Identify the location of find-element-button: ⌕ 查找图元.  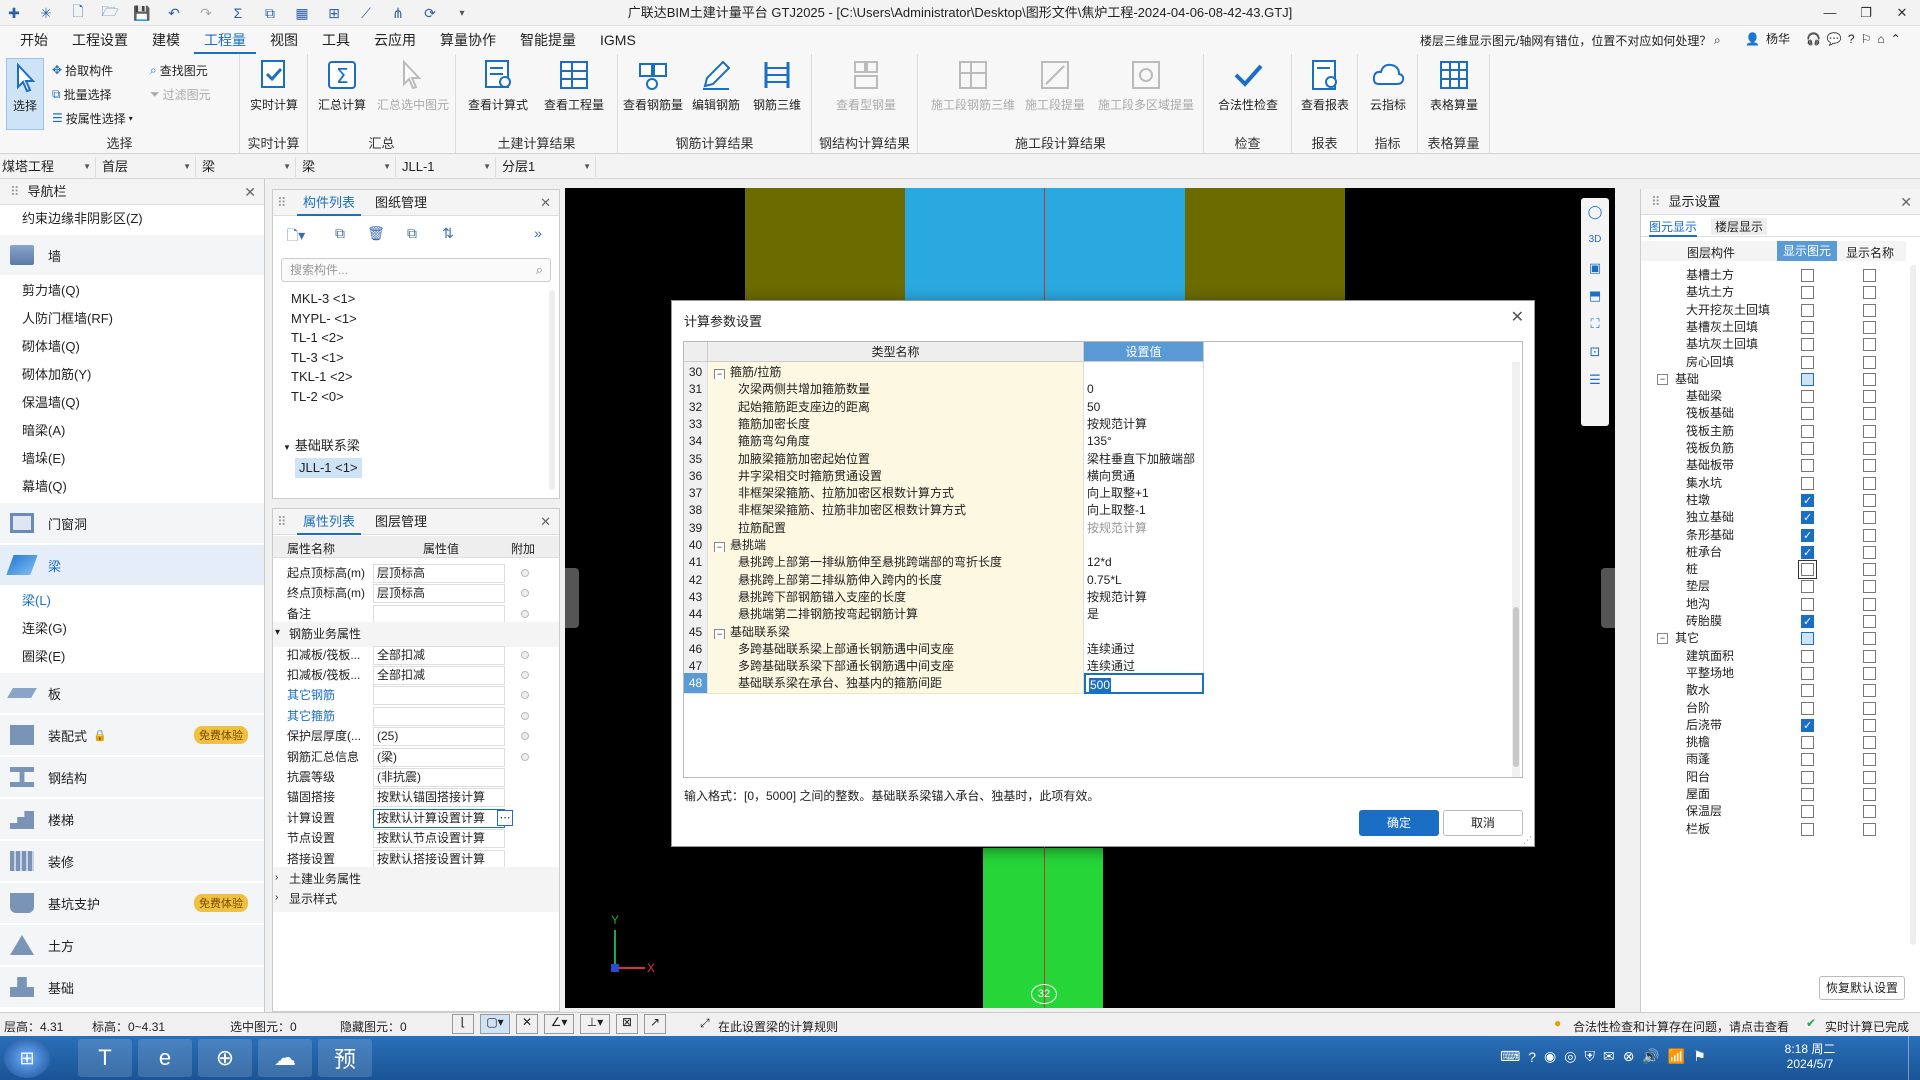
(179, 70).